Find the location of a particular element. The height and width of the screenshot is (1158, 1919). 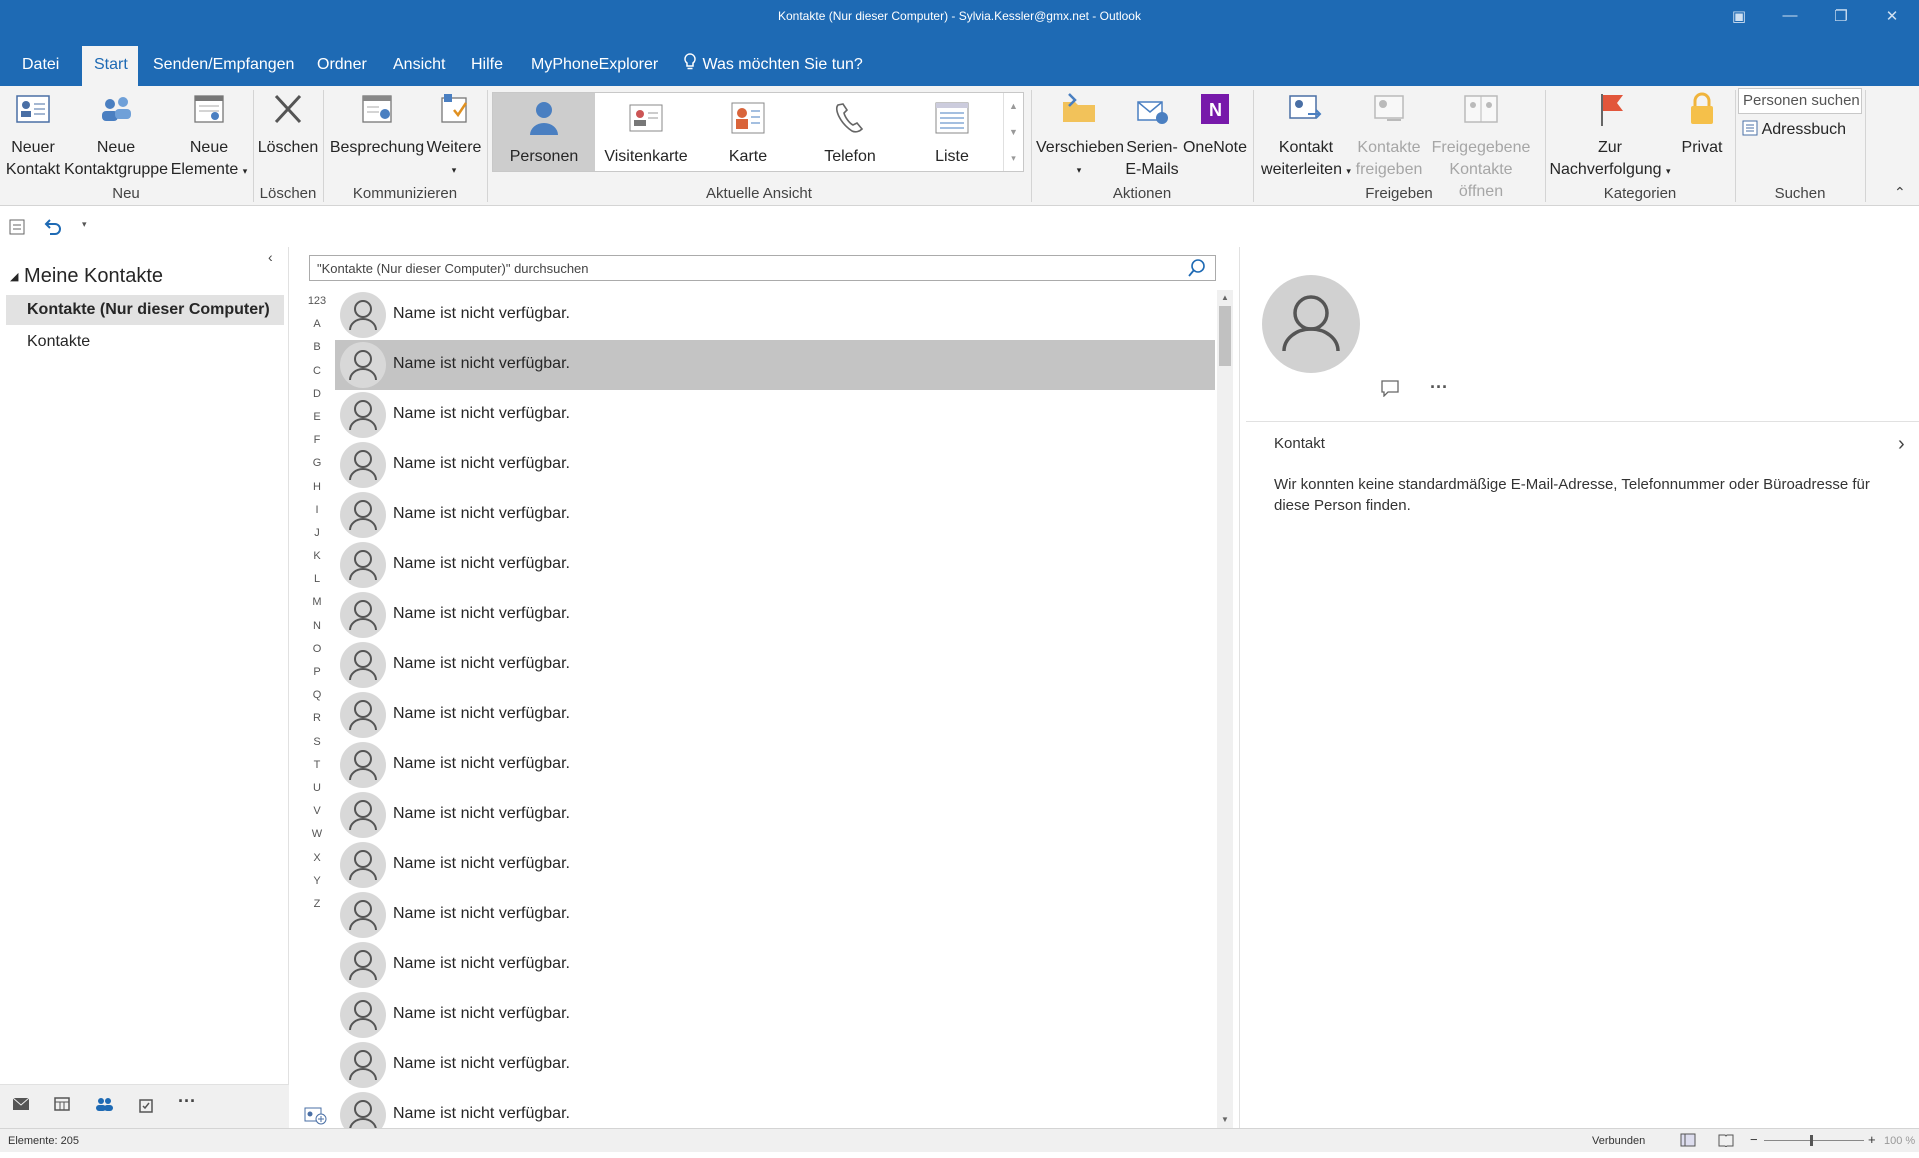

chevron-right-icon: › is located at coordinates (1901, 444).